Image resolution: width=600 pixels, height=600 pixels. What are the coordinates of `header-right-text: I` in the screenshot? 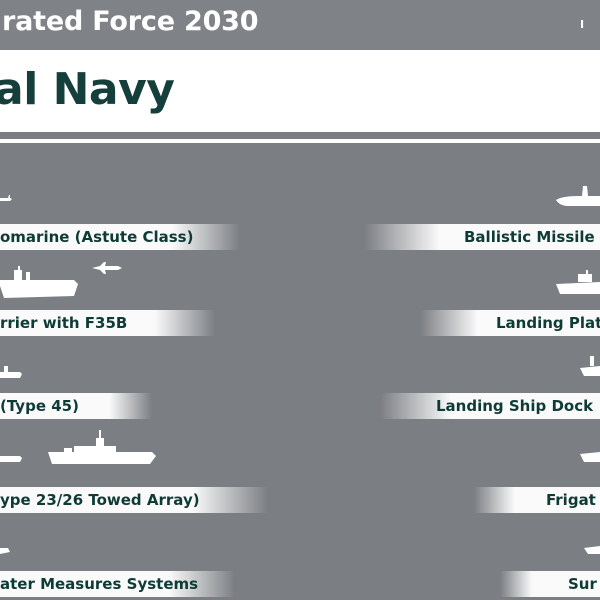 It's located at (582, 24).